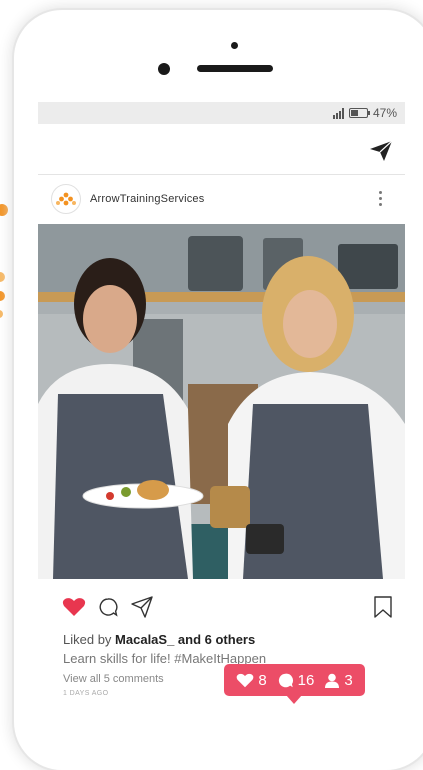  Describe the element at coordinates (113, 679) in the screenshot. I see `view-comments-link: View all 5 comments` at that location.